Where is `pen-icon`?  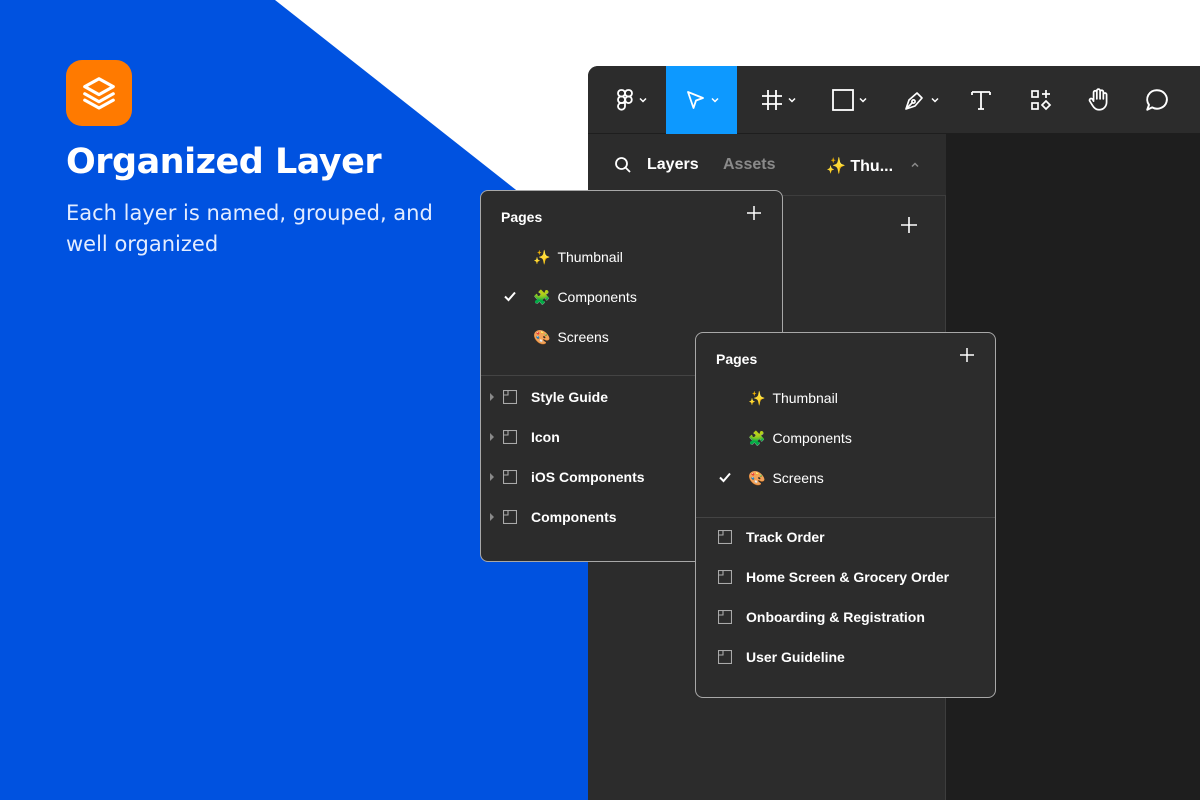 pen-icon is located at coordinates (913, 101).